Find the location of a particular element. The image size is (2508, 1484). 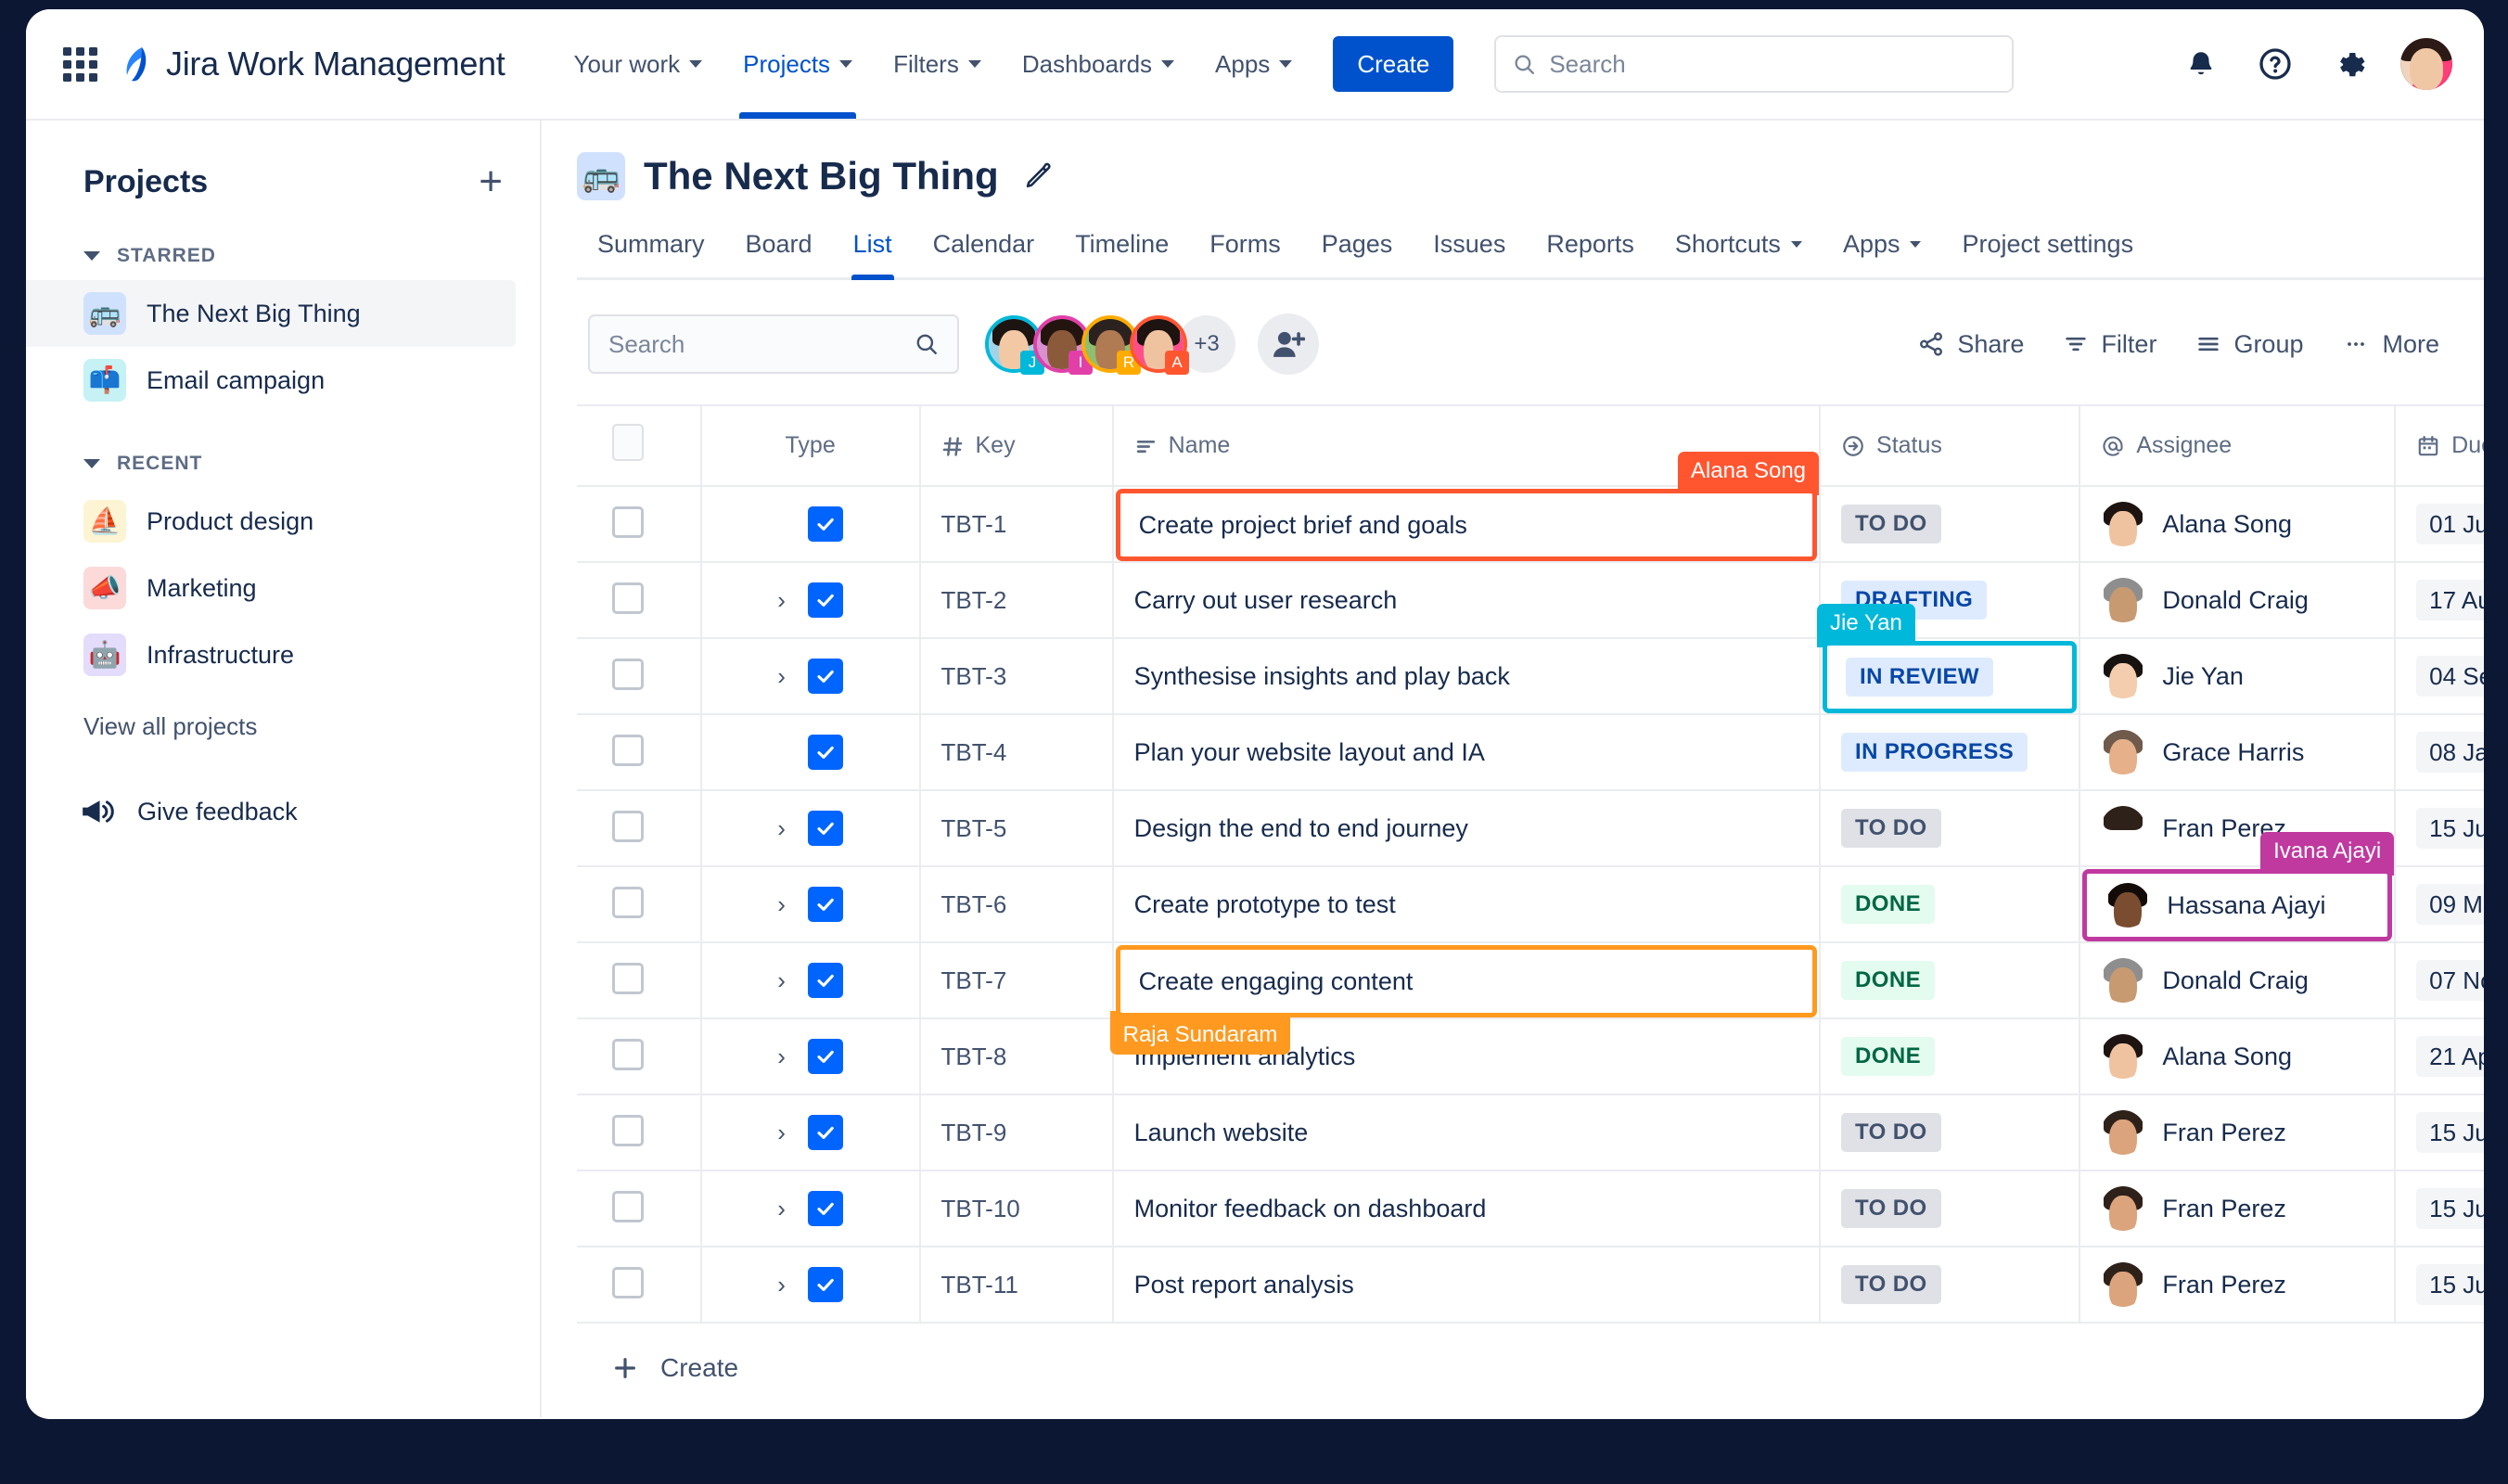

row-name-cell: Create prototype to test is located at coordinates (1467, 904).